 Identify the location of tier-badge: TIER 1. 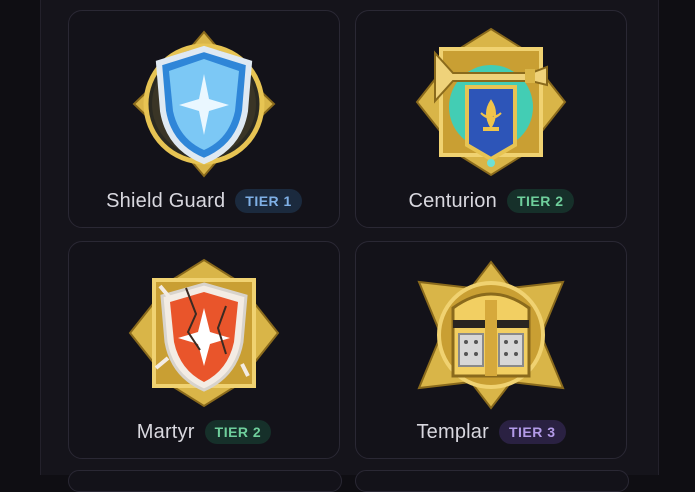
(268, 201).